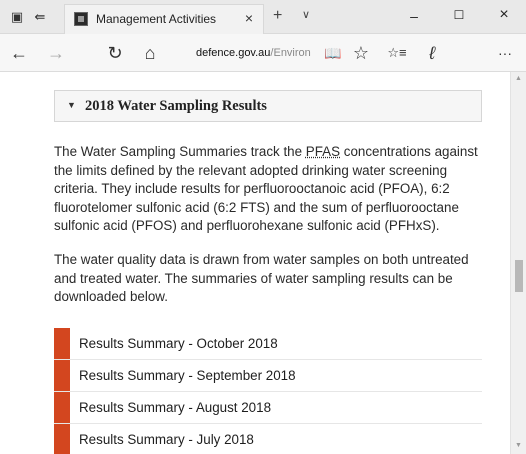  What do you see at coordinates (268, 439) in the screenshot?
I see `result-item: Results Summary - July 2018` at bounding box center [268, 439].